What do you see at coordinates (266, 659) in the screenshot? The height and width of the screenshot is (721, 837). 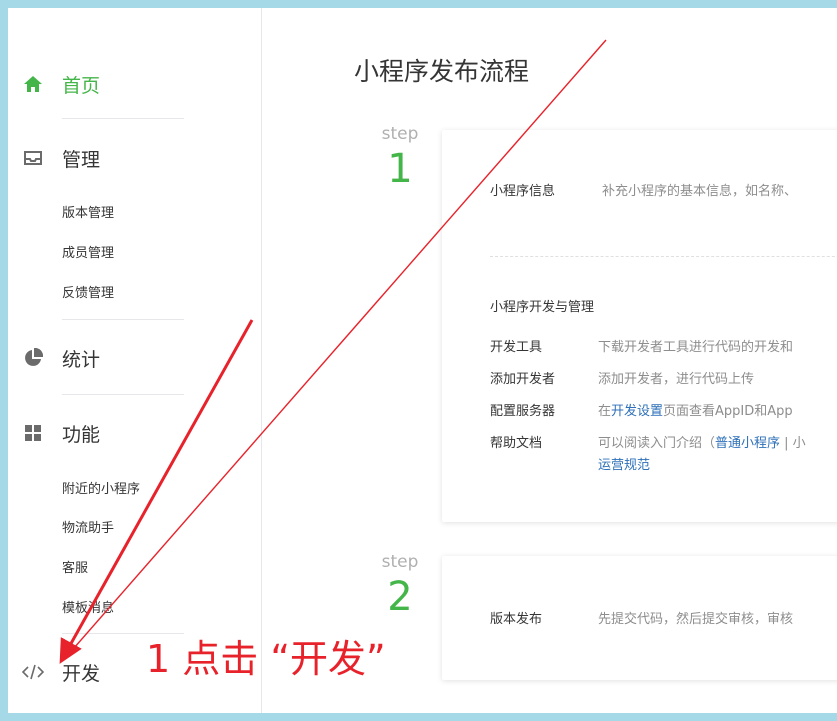 I see `annotation-text: 1 点击 “开发”` at bounding box center [266, 659].